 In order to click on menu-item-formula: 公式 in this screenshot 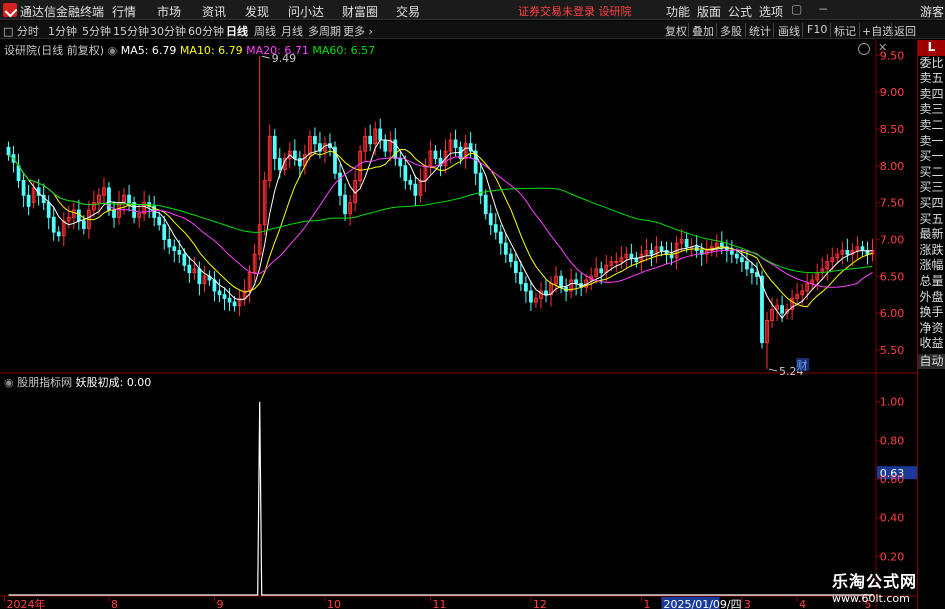, I will do `click(740, 11)`.